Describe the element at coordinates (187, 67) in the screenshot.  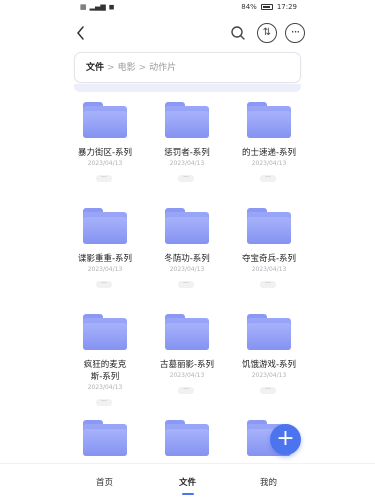
I see `breadcrumb: 文件 > 电影 > 动作片` at that location.